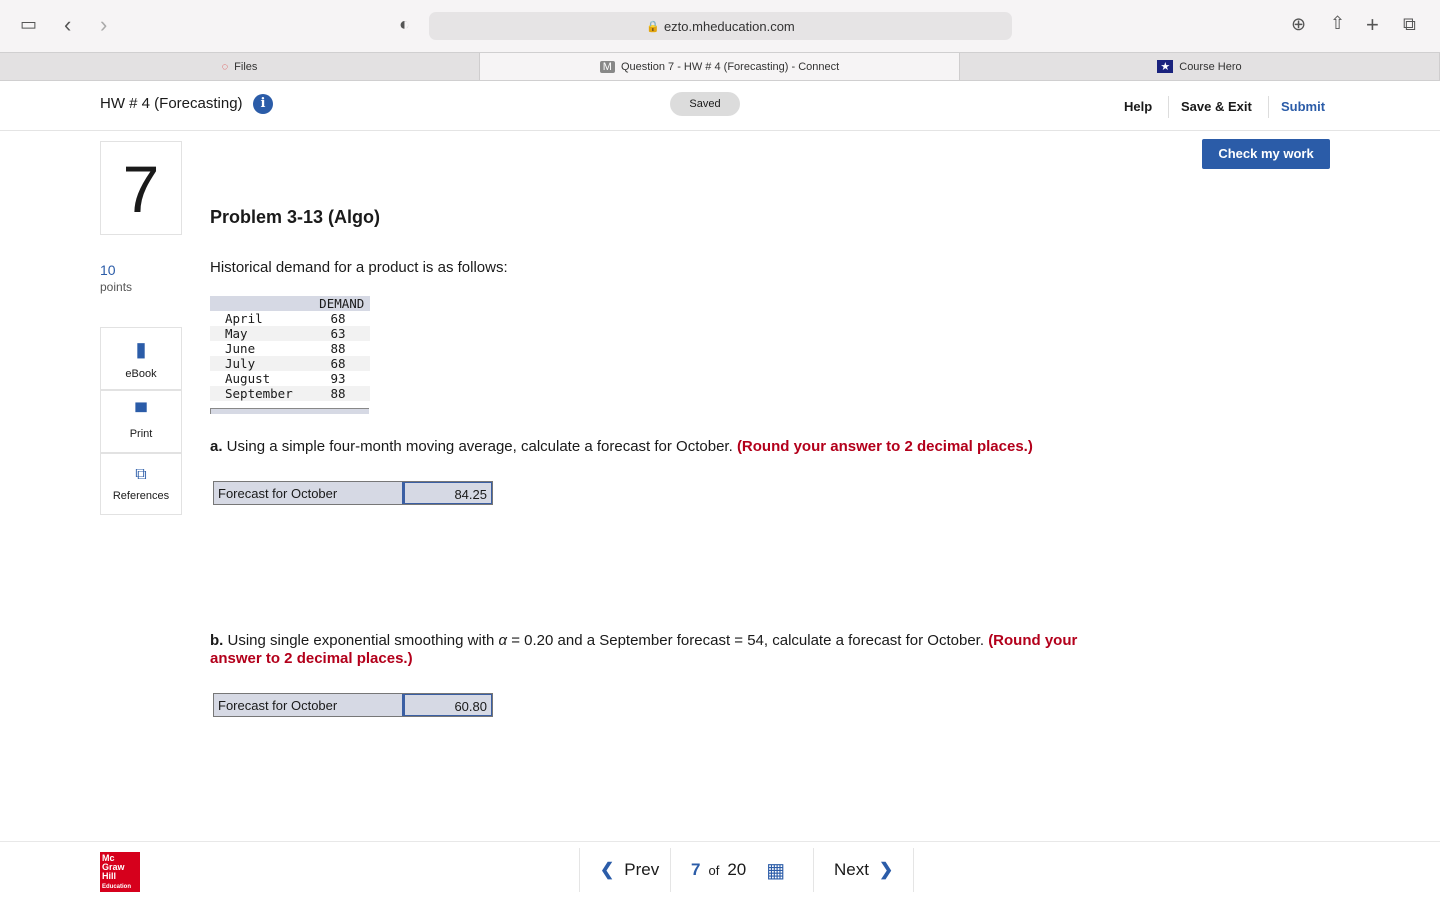 The height and width of the screenshot is (900, 1440). What do you see at coordinates (607, 66) in the screenshot?
I see `mcgraw-favicon-icon: M` at bounding box center [607, 66].